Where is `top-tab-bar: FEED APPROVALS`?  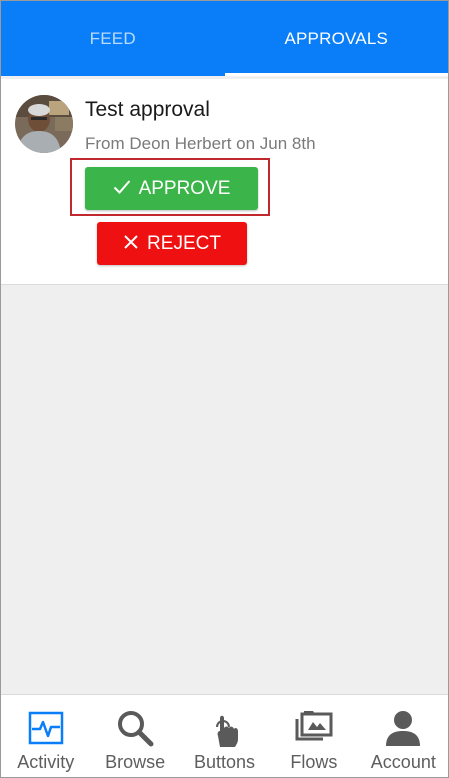
top-tab-bar: FEED APPROVALS is located at coordinates (224, 38).